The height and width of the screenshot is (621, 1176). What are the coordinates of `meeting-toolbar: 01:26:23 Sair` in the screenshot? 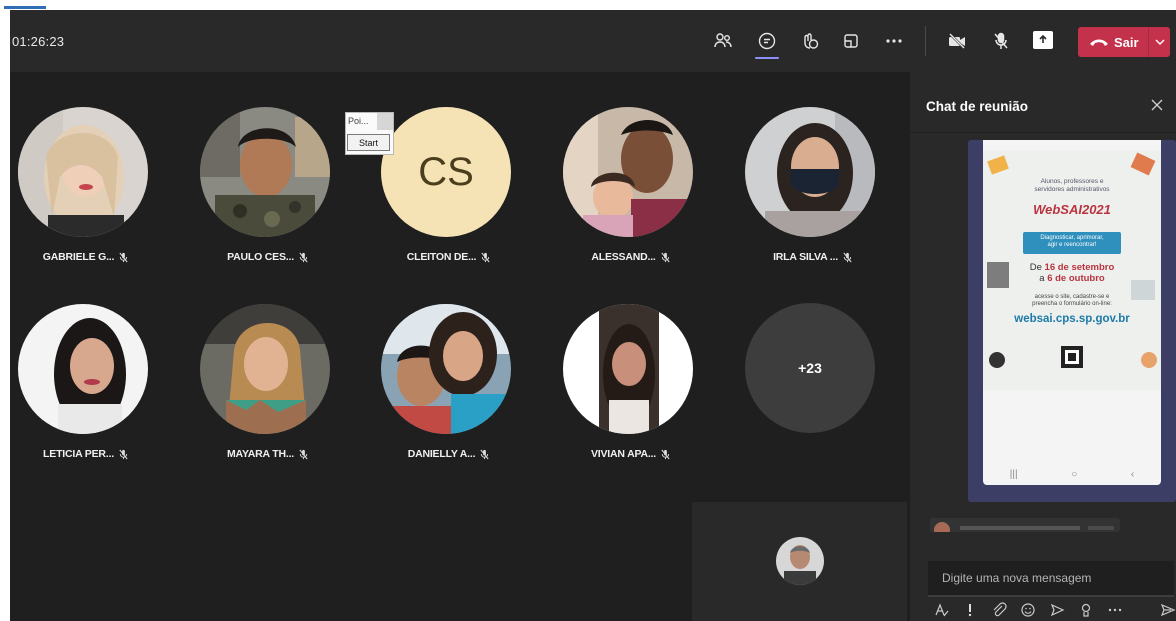 It's located at (593, 41).